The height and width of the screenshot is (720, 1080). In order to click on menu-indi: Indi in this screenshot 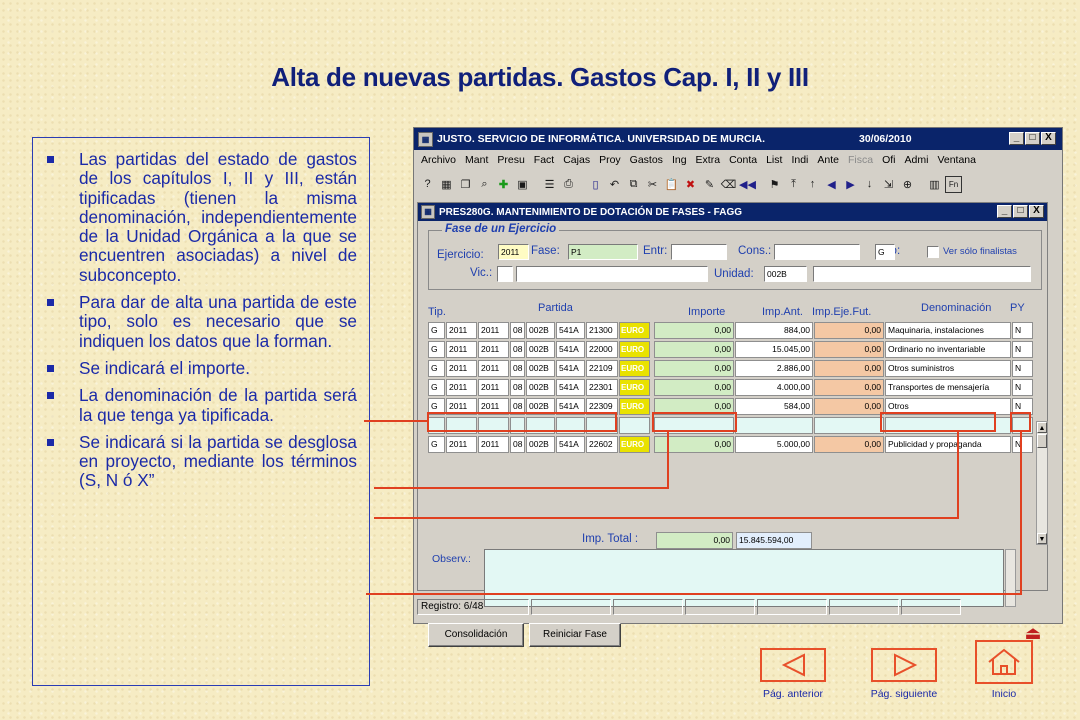, I will do `click(799, 160)`.